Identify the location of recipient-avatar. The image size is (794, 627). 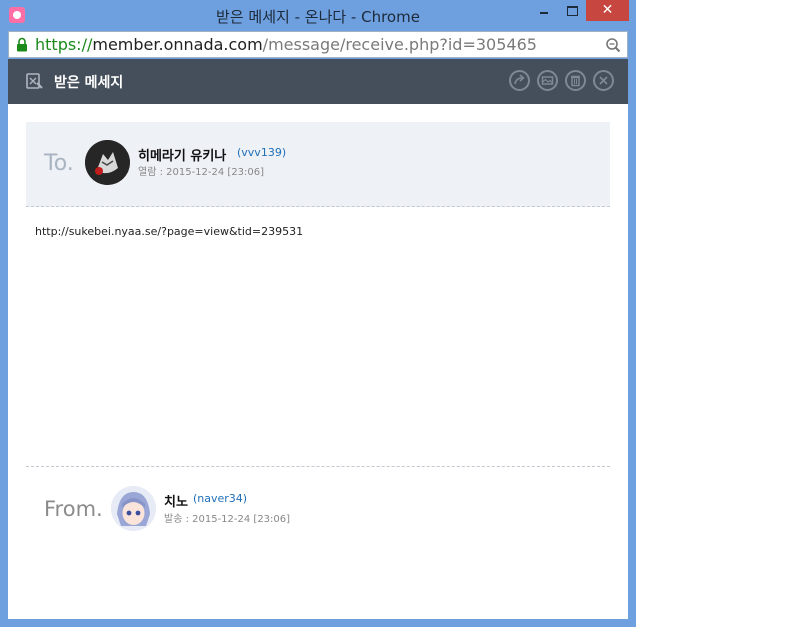
(107, 162).